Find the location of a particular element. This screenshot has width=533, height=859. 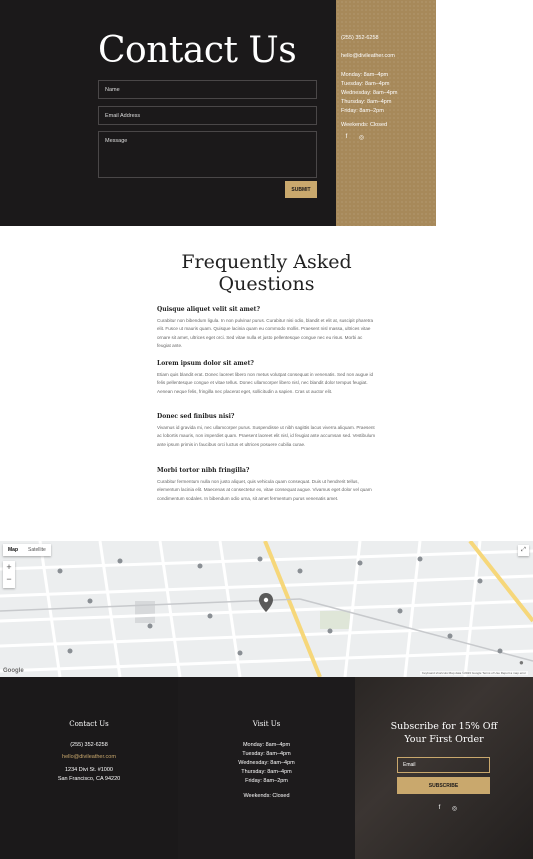

footer-hours-friday: Friday: 8am–2pm is located at coordinates (266, 781).